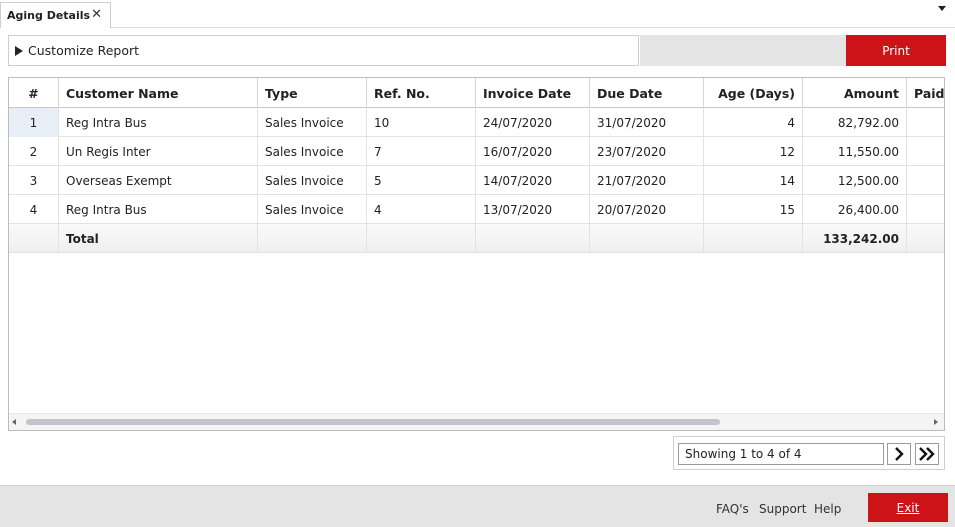  I want to click on print-button: Print, so click(896, 50).